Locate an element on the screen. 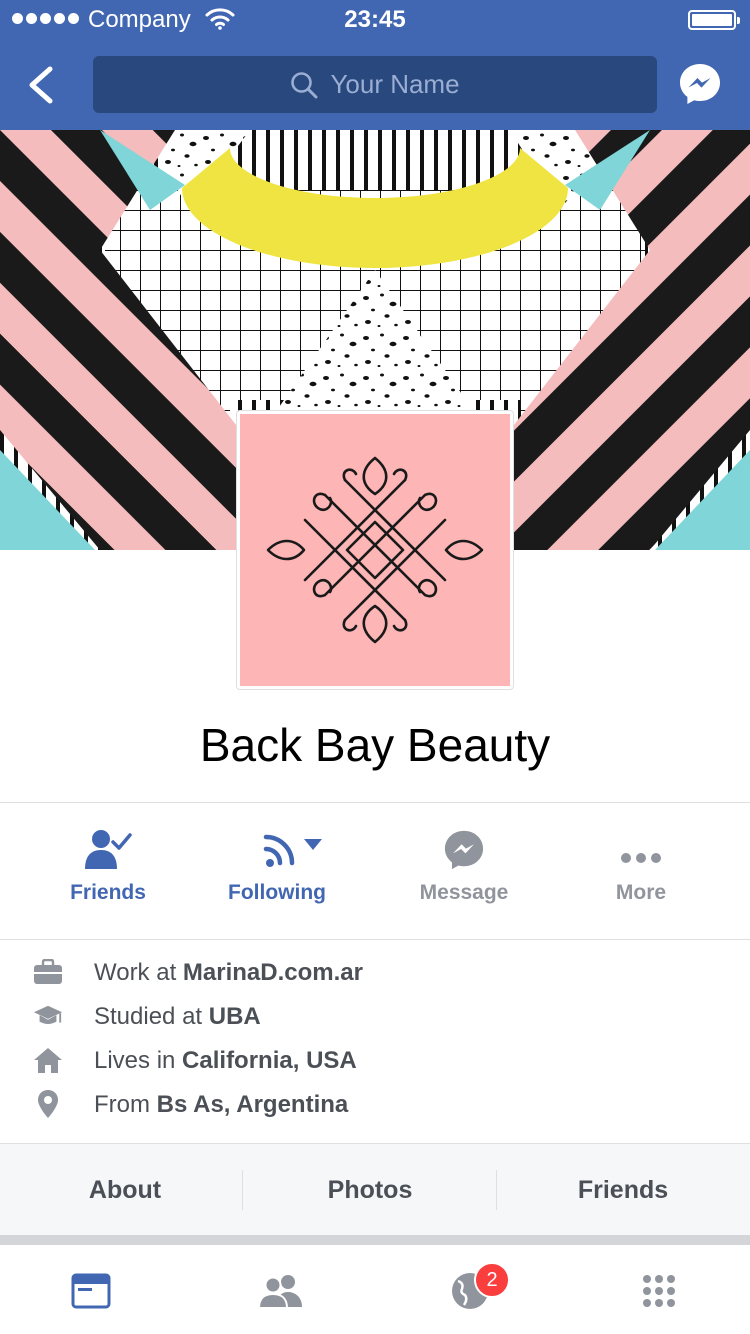 The width and height of the screenshot is (750, 1334). intro-text: Work at MarinaD.com.ar is located at coordinates (228, 972).